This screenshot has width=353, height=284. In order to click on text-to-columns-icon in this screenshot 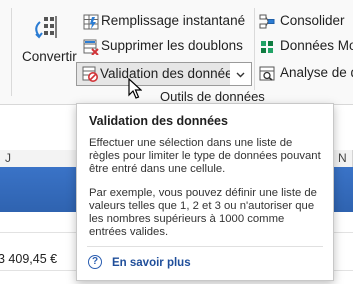, I will do `click(46, 27)`.